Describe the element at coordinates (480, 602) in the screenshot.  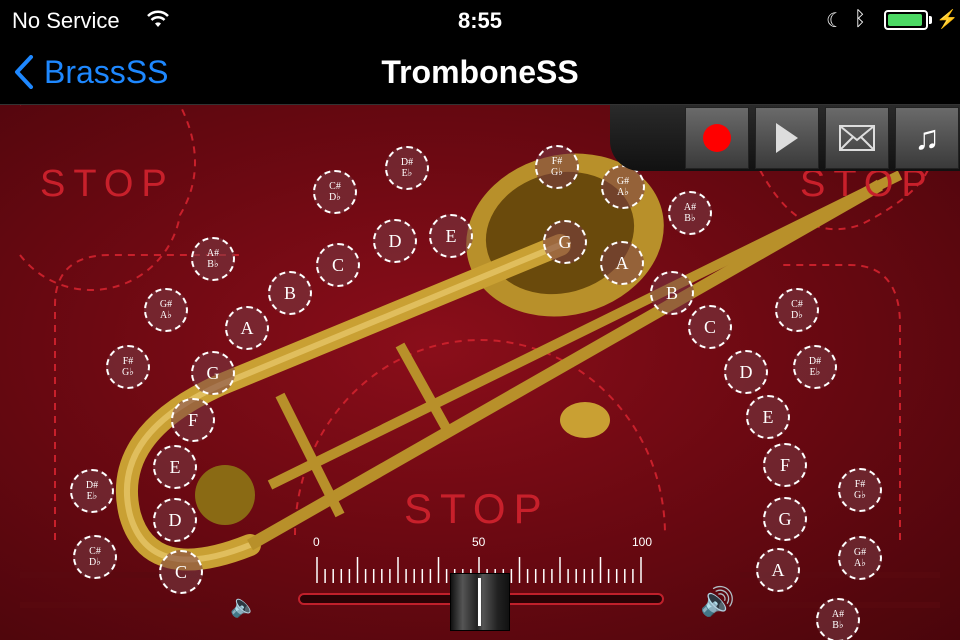
I see `volume-slider-thumb` at that location.